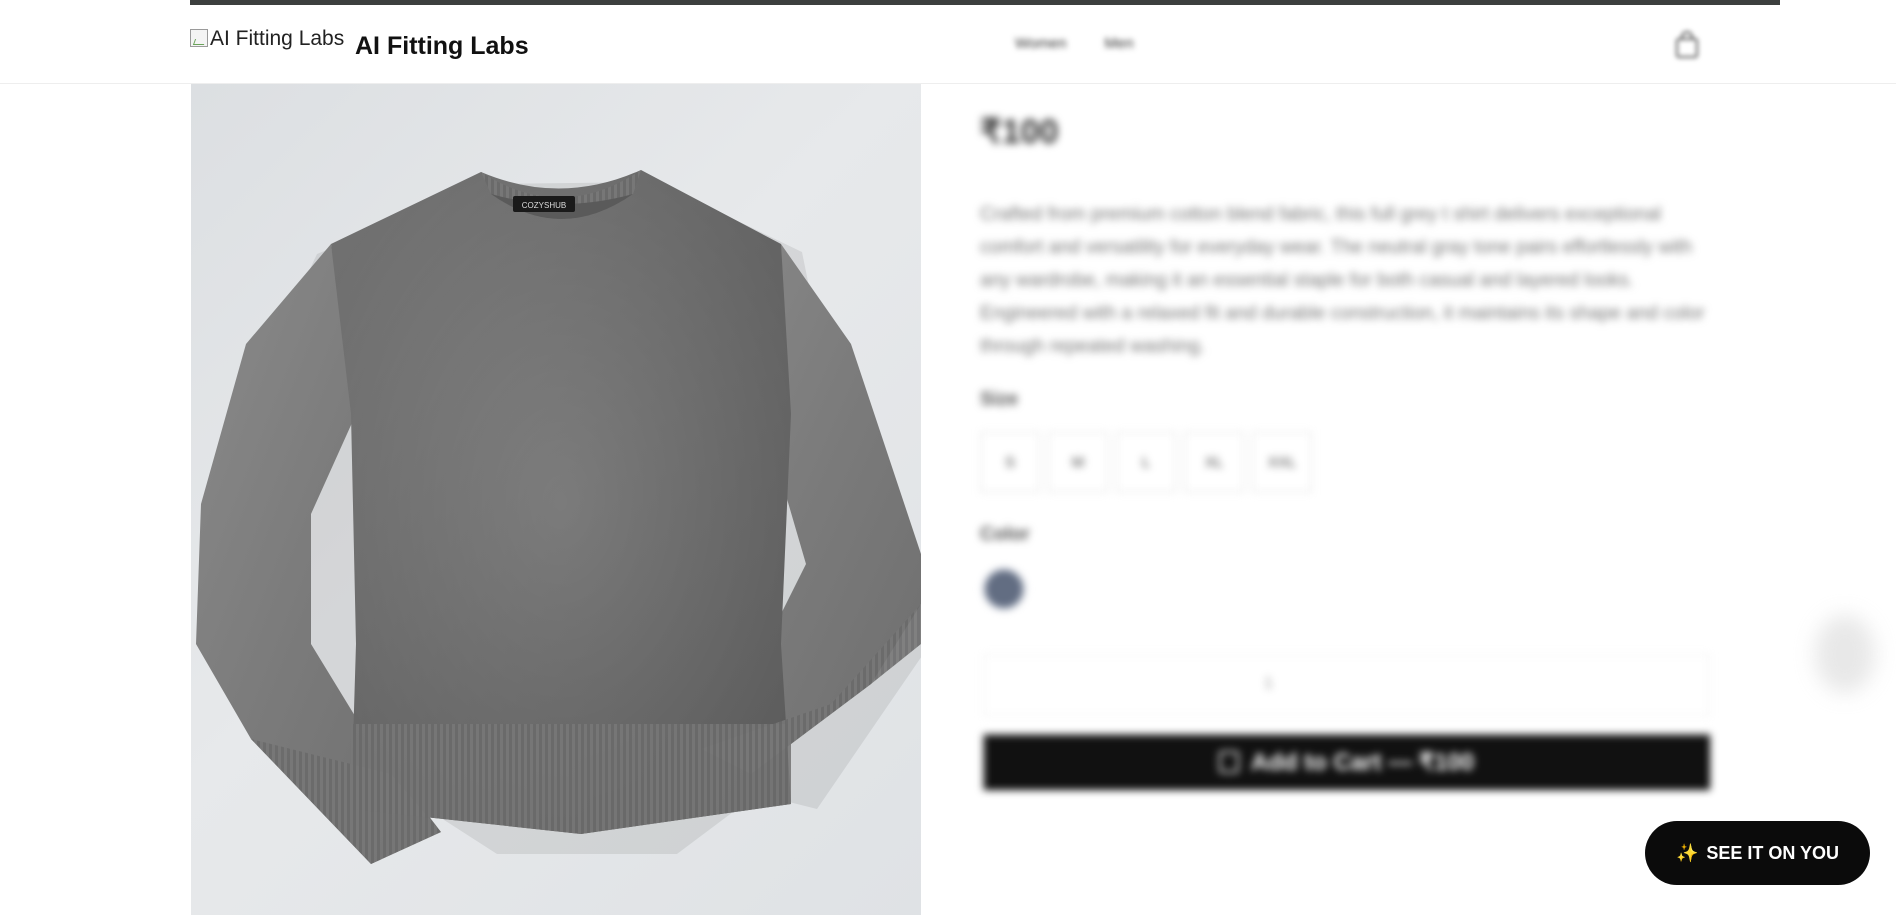  I want to click on add-to-cart-button: Add to Cart — ₹100, so click(1346, 762).